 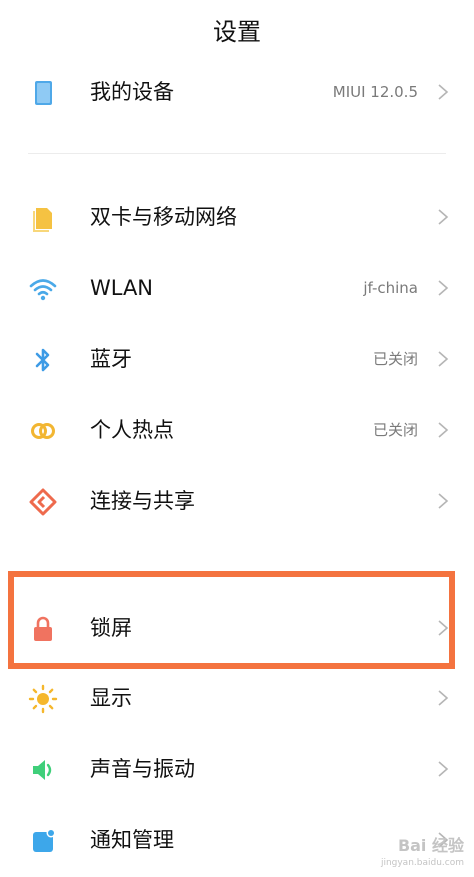 I want to click on settings-item-value: MIUI 12.0.5, so click(x=375, y=92).